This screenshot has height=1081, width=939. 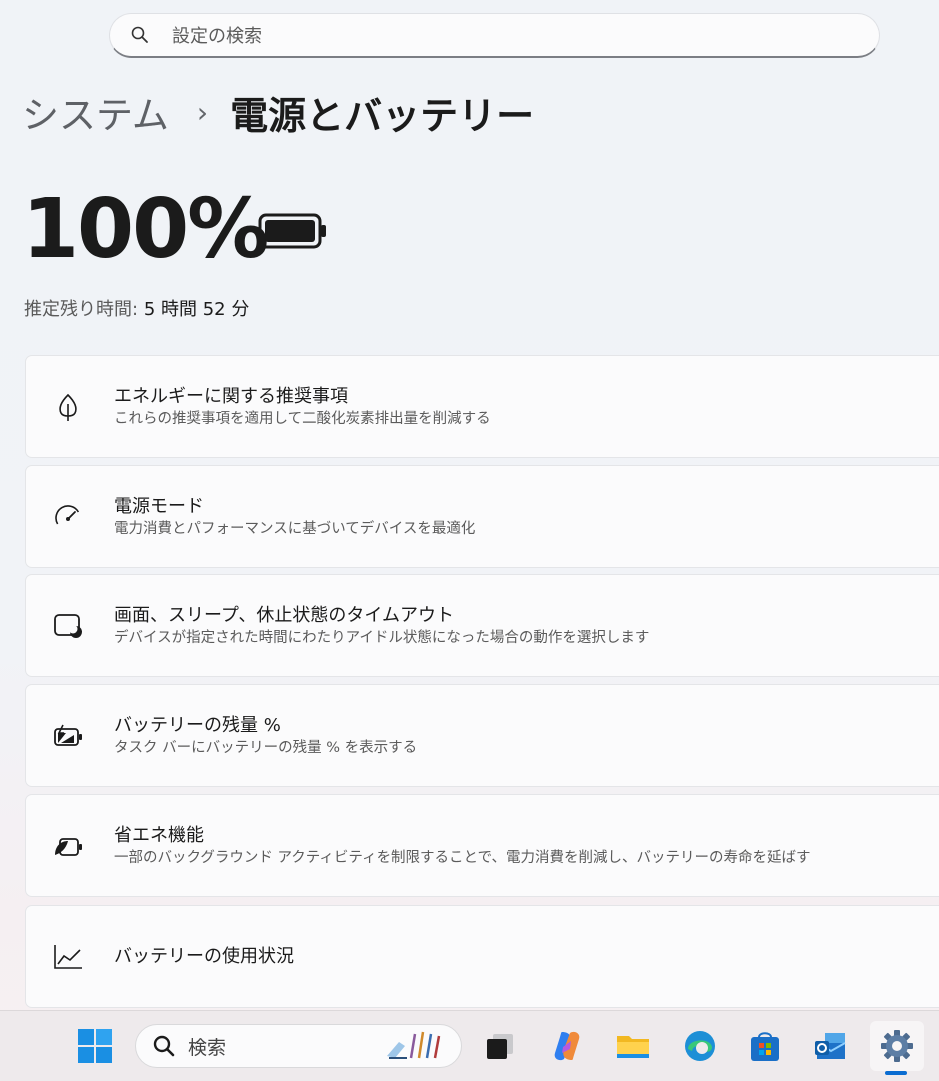 I want to click on card-power-mode: 電源モード 電力消費とパフォーマンスに基づいてデバイスを最適化, so click(x=482, y=516).